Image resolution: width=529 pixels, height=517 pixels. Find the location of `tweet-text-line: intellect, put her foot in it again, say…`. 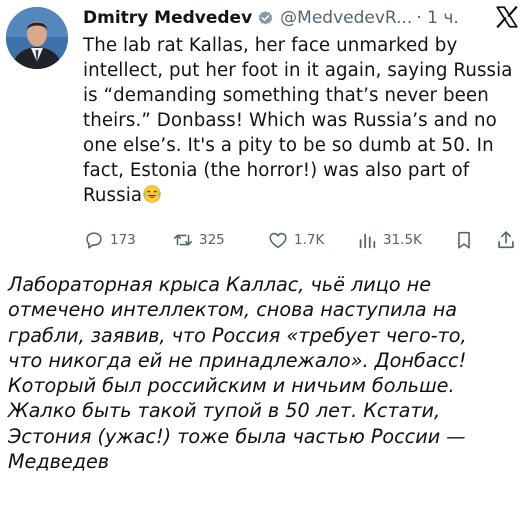

tweet-text-line: intellect, put her foot in it again, say… is located at coordinates (298, 70).